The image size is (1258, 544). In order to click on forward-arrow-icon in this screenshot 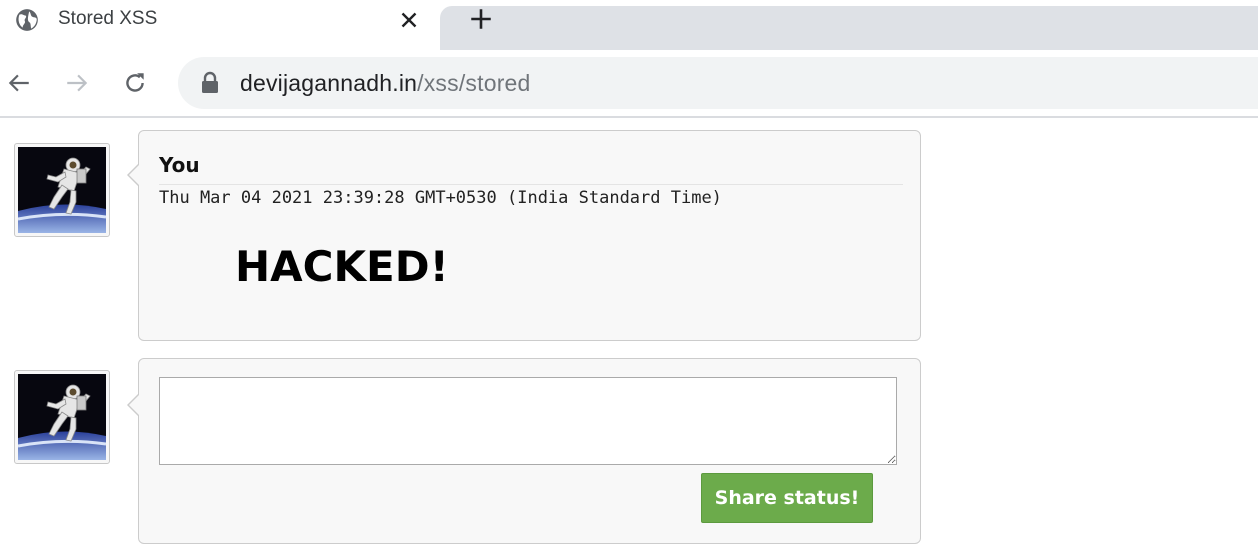, I will do `click(77, 83)`.